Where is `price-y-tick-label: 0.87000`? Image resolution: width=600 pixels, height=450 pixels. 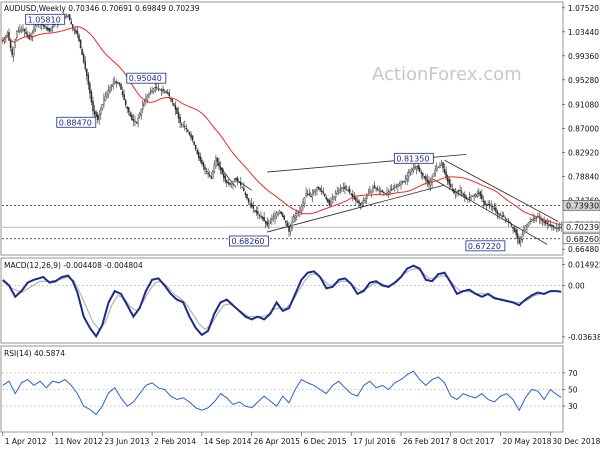
price-y-tick-label: 0.87000 is located at coordinates (583, 129).